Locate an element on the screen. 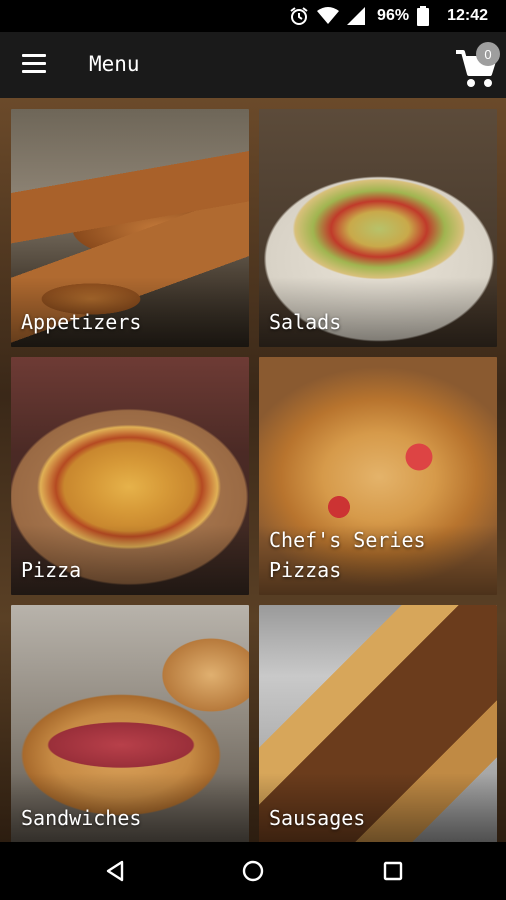 Image resolution: width=506 pixels, height=900 pixels. recents-square-icon is located at coordinates (393, 871).